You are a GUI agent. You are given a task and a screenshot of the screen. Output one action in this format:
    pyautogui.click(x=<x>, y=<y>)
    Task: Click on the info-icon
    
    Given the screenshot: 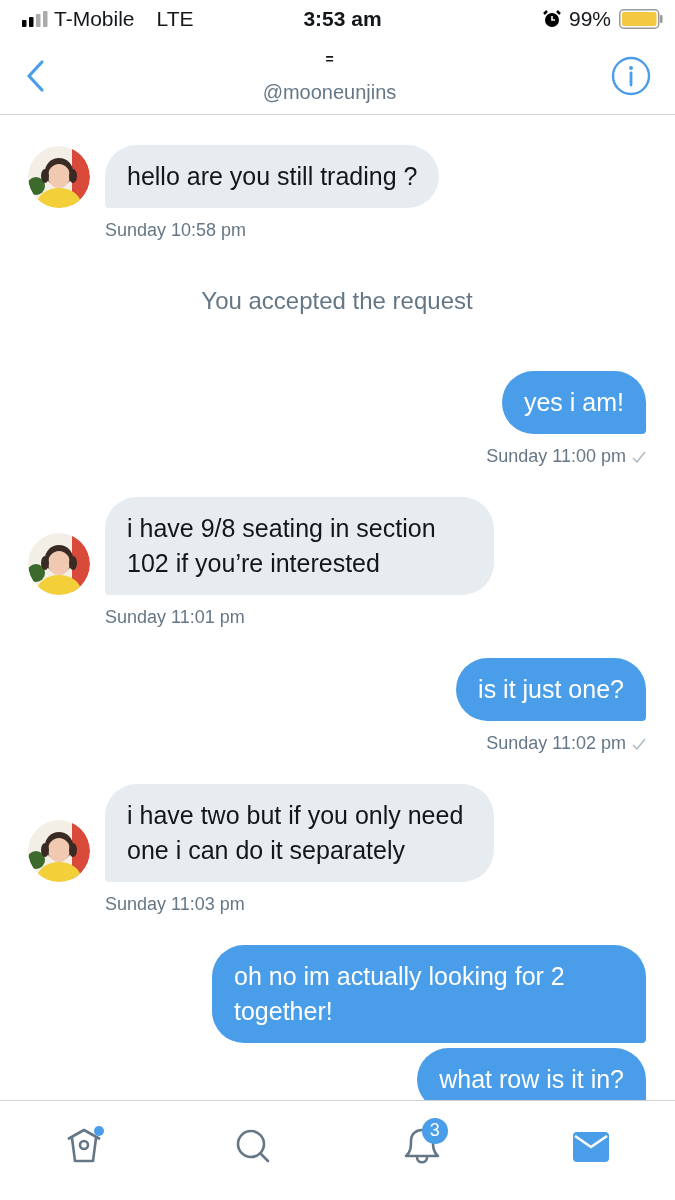 What is the action you would take?
    pyautogui.click(x=631, y=76)
    